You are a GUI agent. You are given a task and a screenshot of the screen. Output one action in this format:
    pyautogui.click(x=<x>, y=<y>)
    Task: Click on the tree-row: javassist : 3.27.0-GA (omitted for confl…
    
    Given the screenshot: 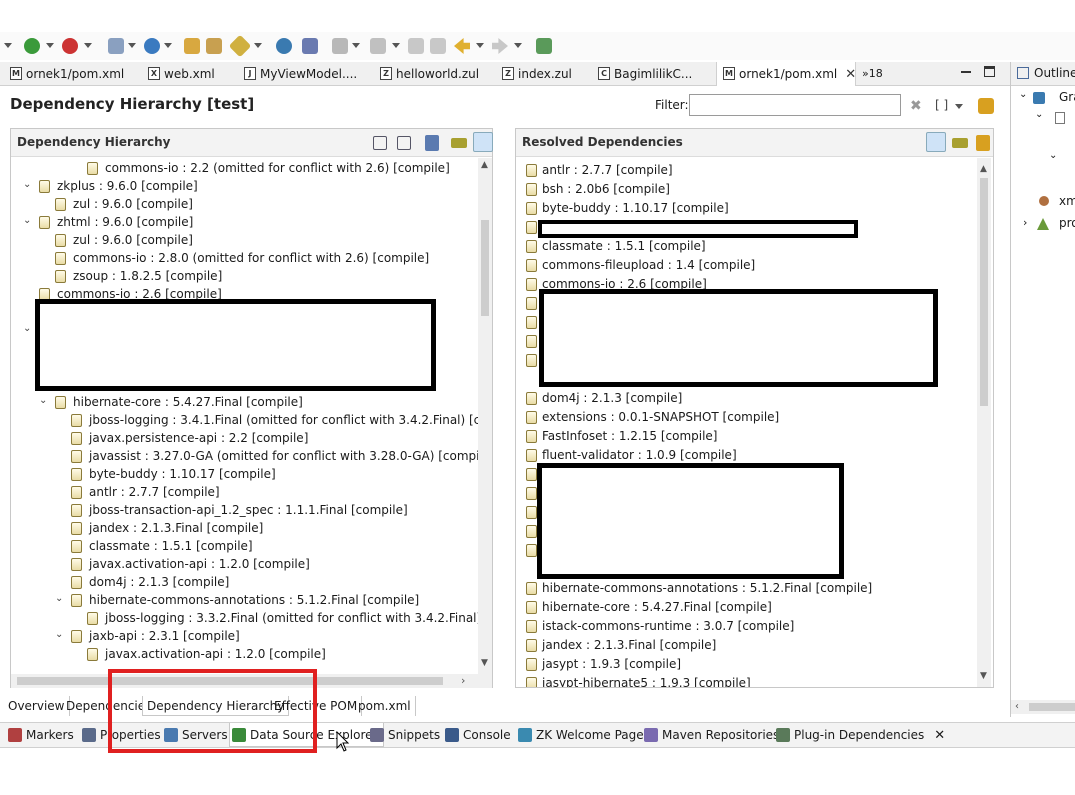 What is the action you would take?
    pyautogui.click(x=273, y=456)
    